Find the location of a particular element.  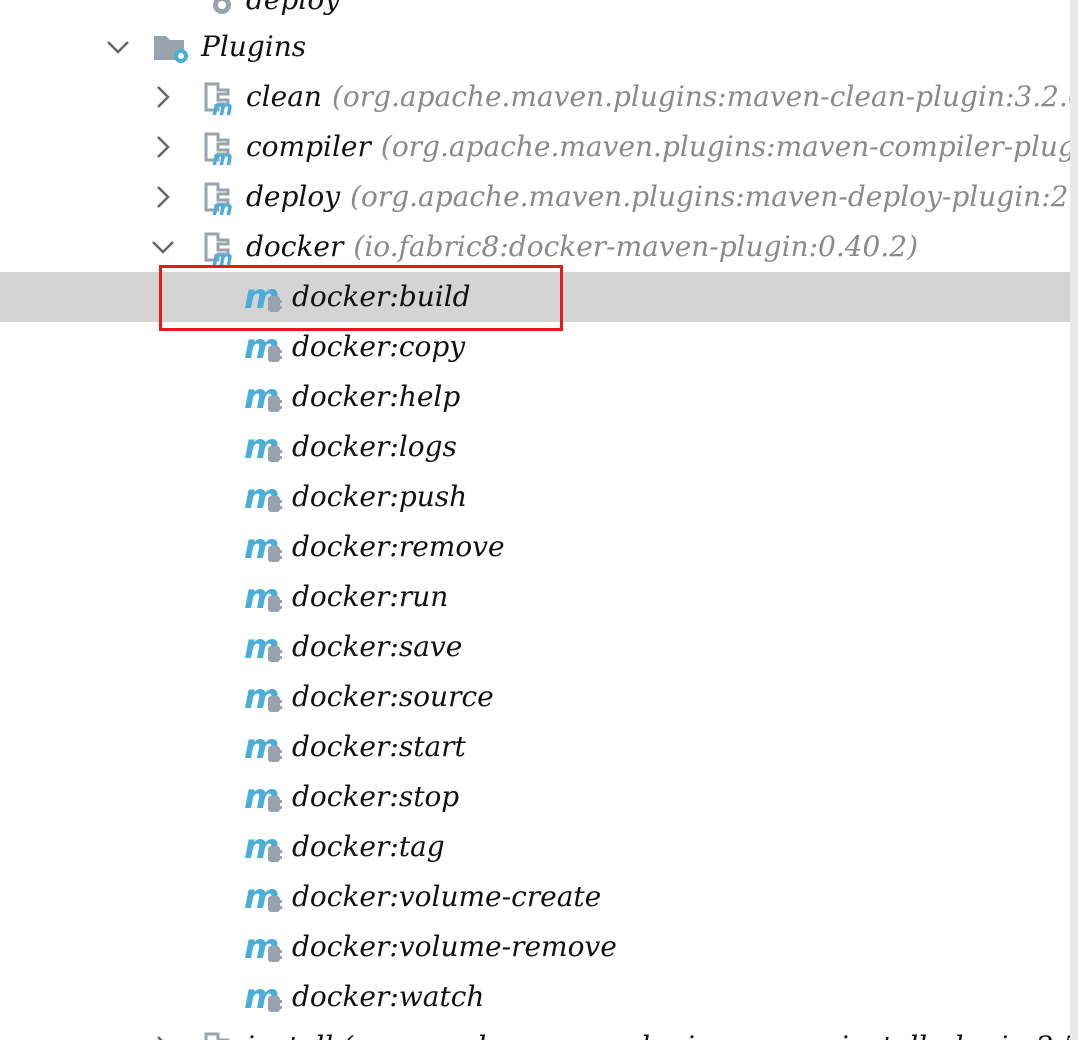

tree-row-goal-docker-push: m docker:push is located at coordinates (535, 497).